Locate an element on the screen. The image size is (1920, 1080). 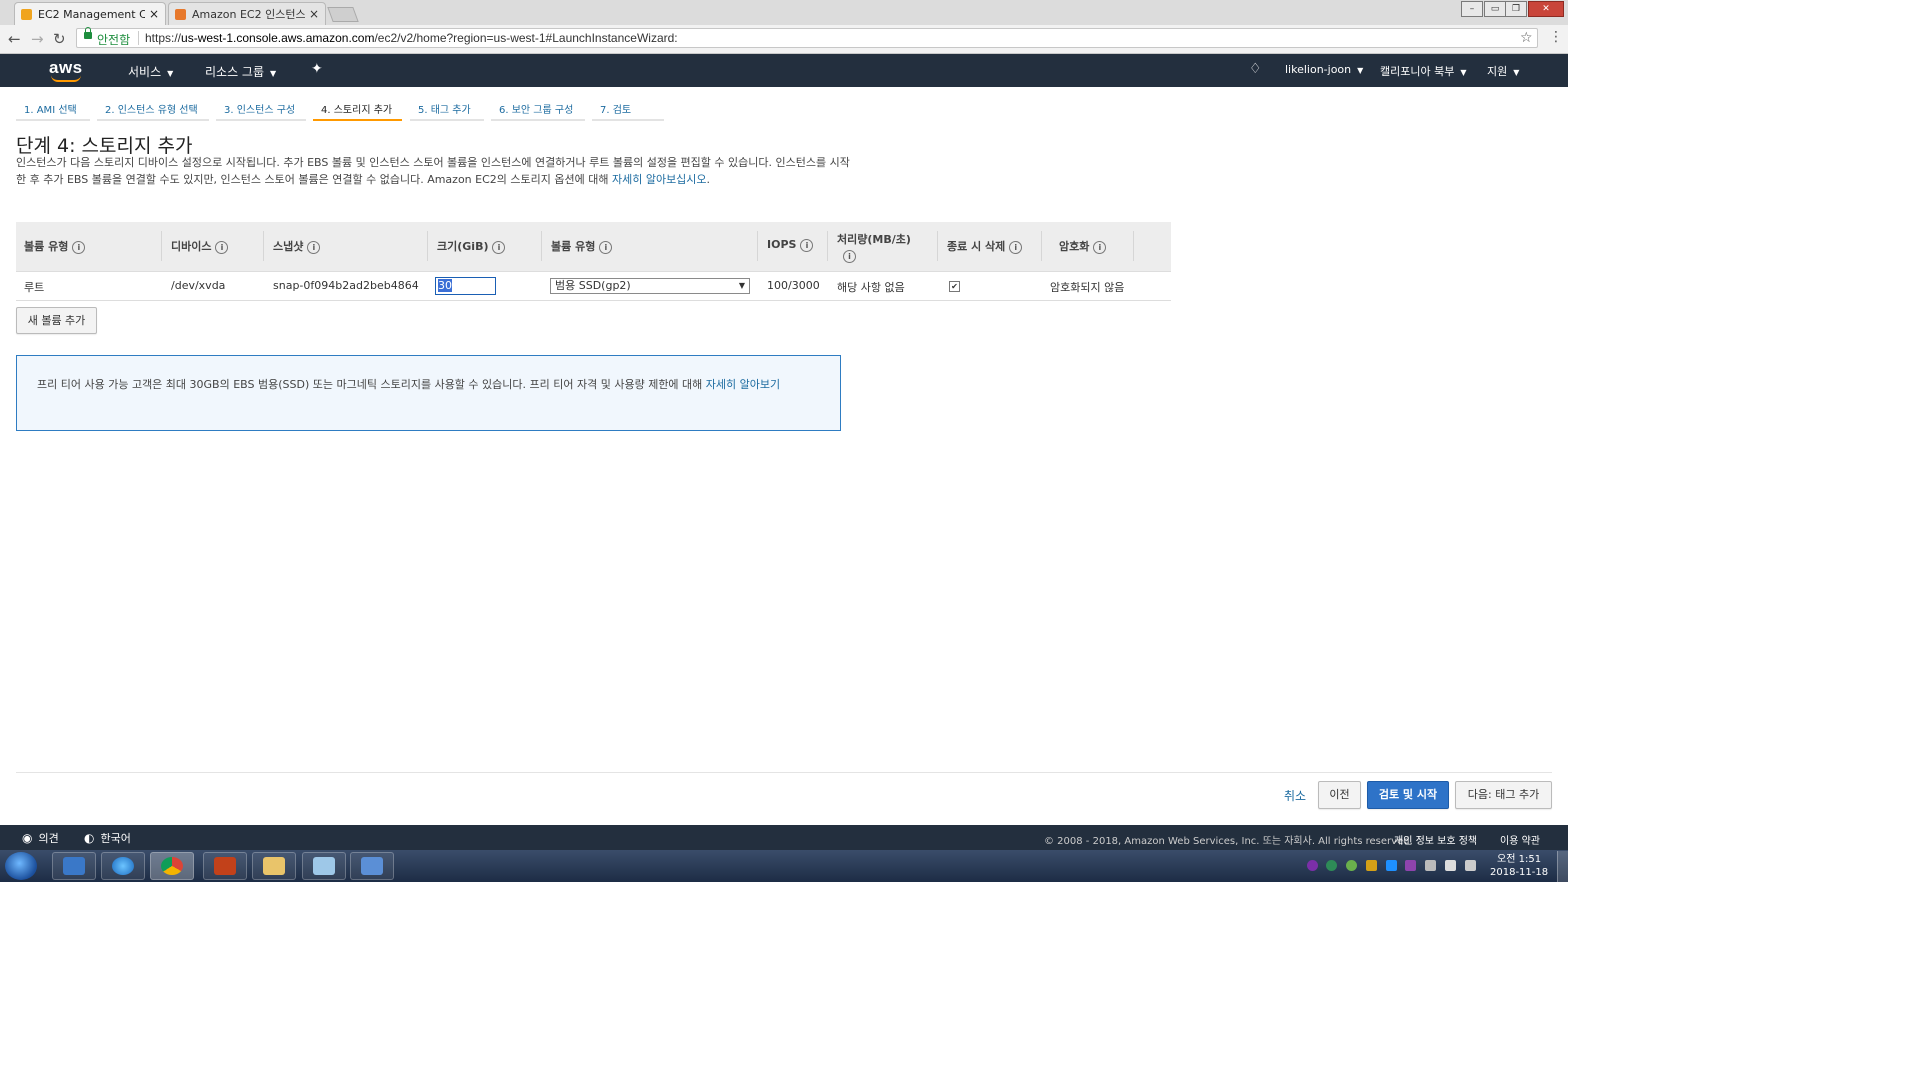
col-header-snapshot: 스냅샷 i is located at coordinates (297, 246).